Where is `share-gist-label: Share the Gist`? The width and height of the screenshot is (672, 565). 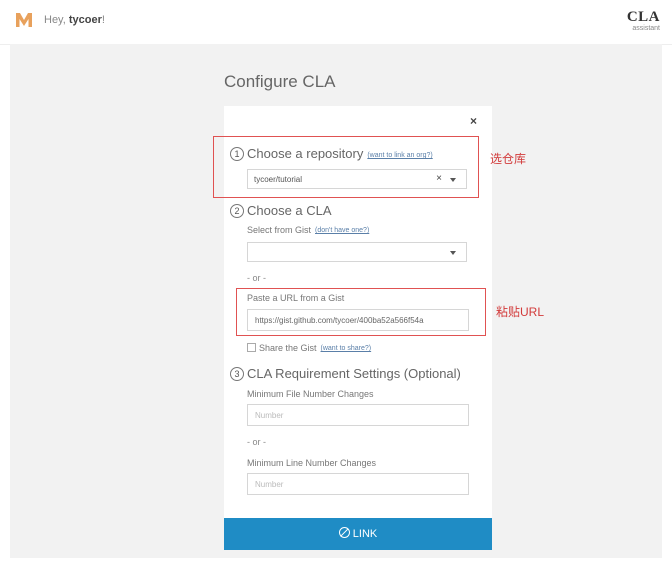
share-gist-label: Share the Gist is located at coordinates (288, 348).